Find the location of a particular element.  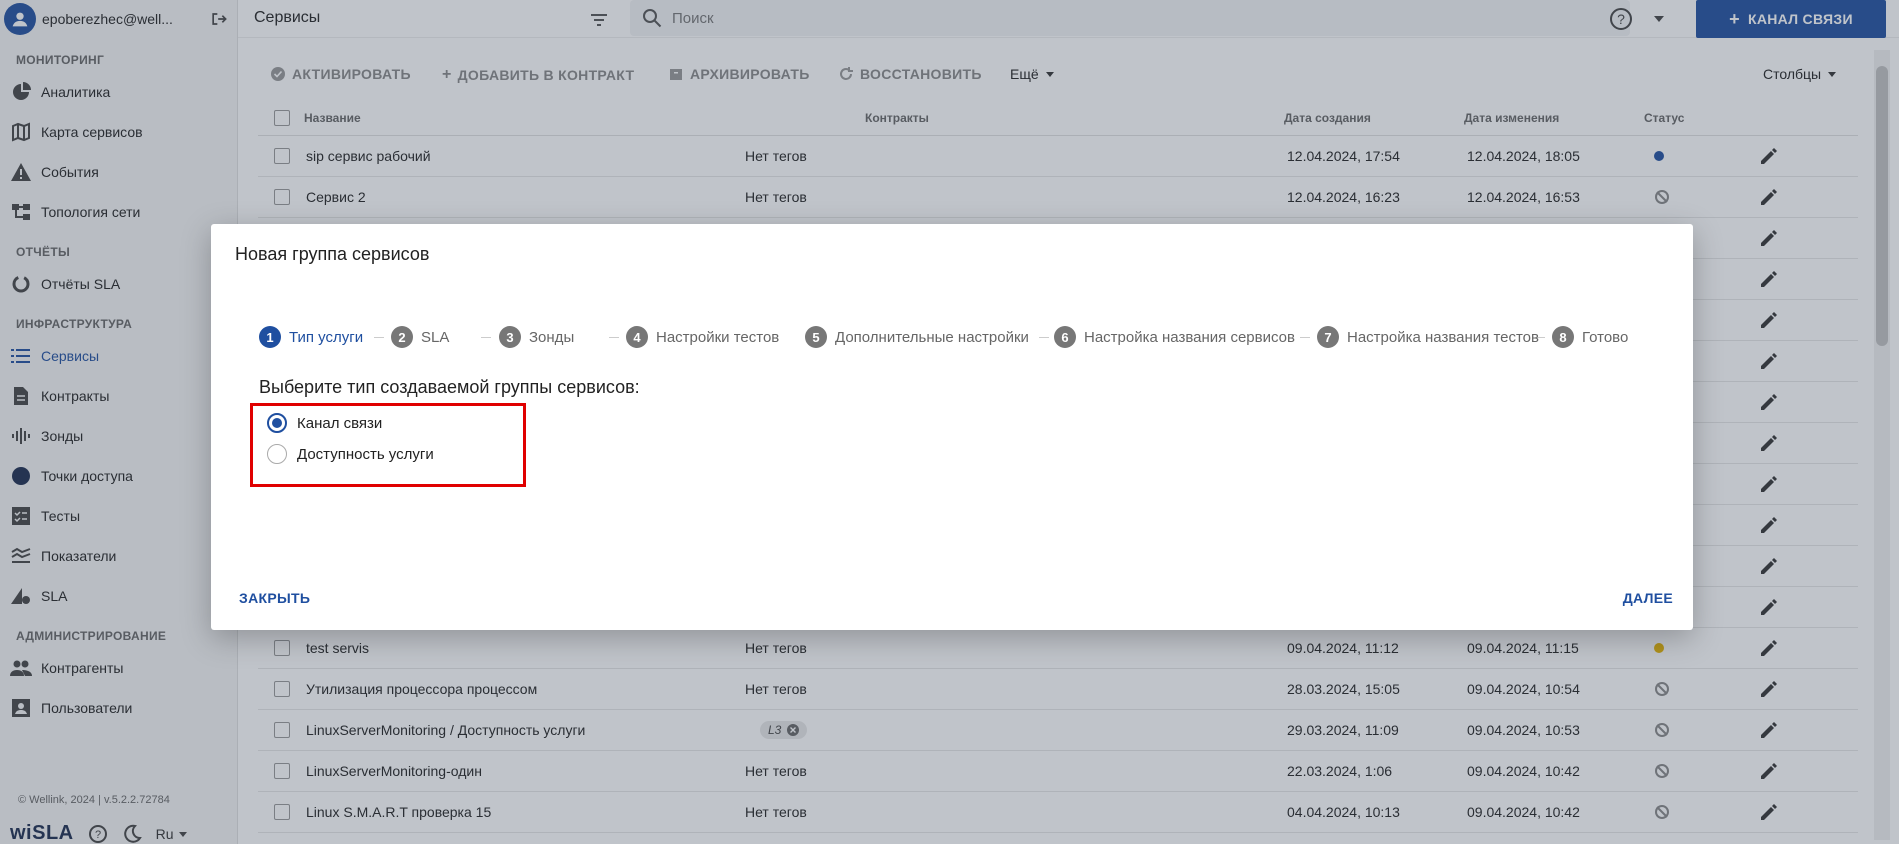

service-type-radio-group: Канал связи Доступность услуги is located at coordinates (388, 445).